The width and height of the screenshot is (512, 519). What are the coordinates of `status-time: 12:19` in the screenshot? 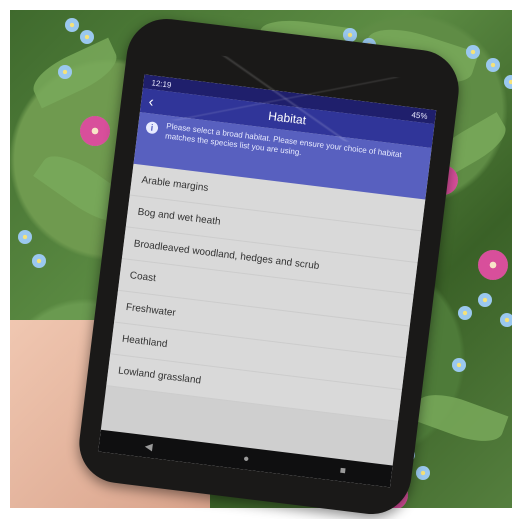 It's located at (162, 83).